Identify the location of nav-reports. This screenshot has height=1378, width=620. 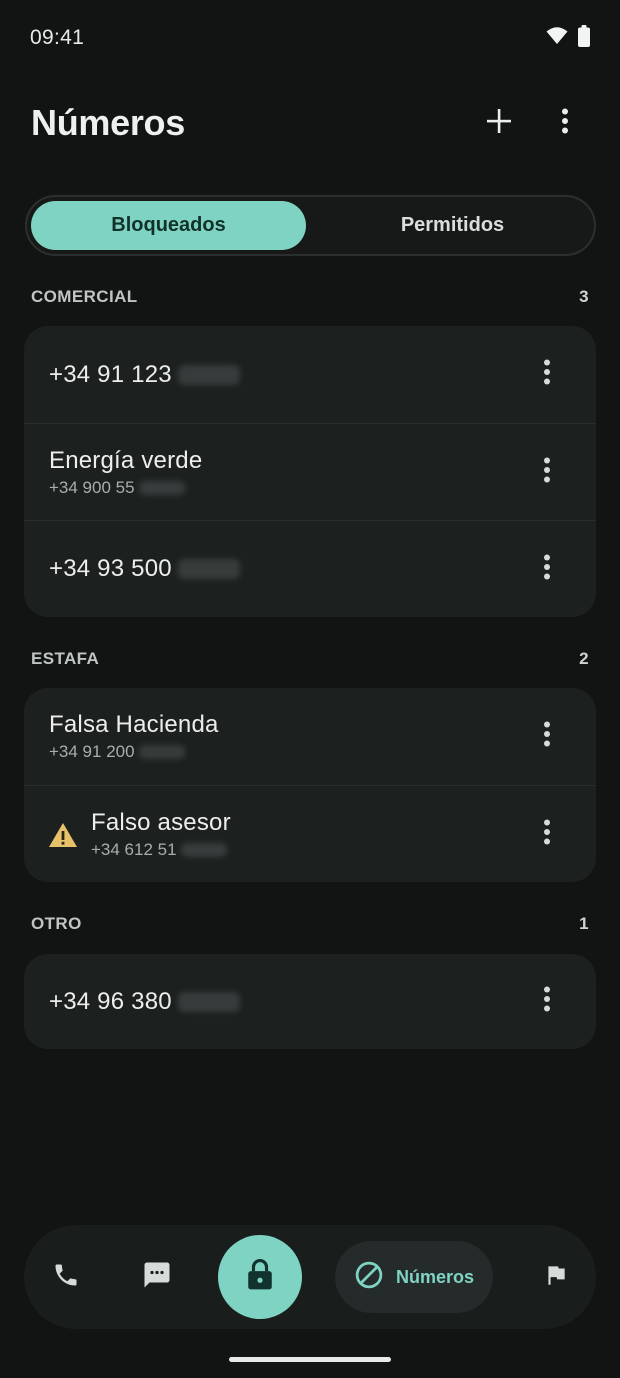
(556, 1277).